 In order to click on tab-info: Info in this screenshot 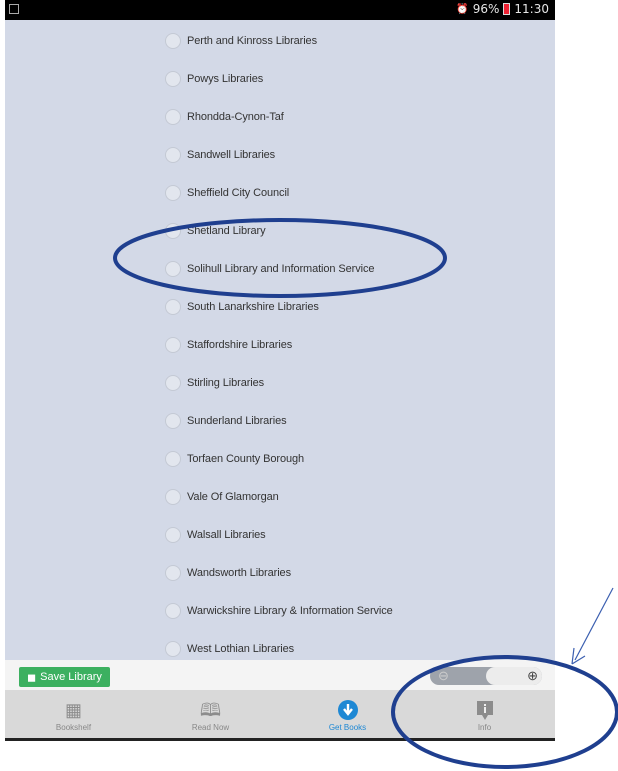, I will do `click(484, 715)`.